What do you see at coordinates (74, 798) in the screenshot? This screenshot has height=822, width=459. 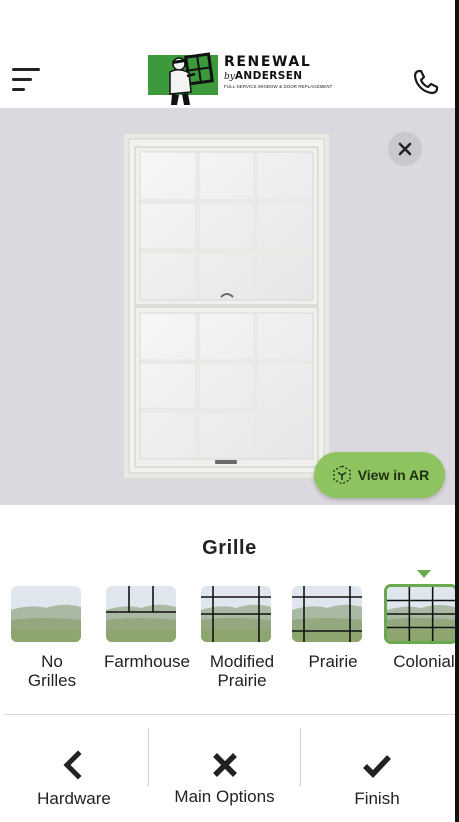 I see `nav-label: Hardware` at bounding box center [74, 798].